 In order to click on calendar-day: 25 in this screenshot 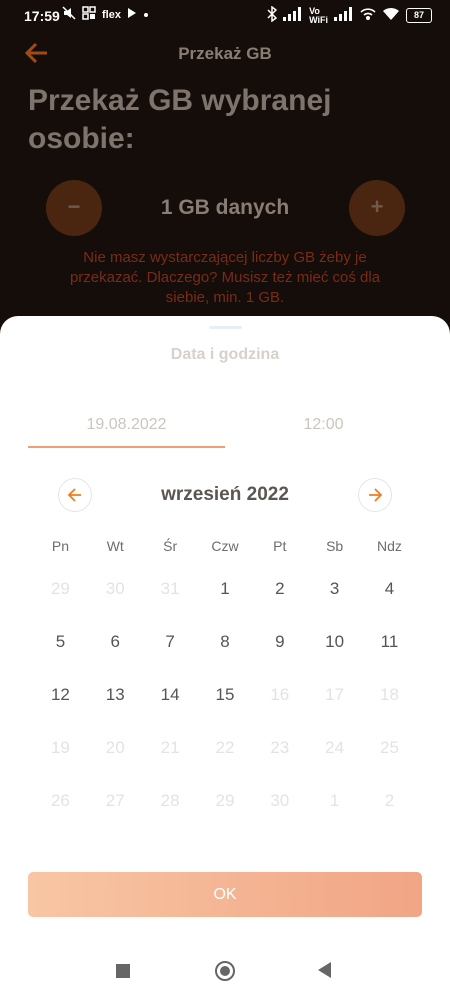, I will do `click(389, 747)`.